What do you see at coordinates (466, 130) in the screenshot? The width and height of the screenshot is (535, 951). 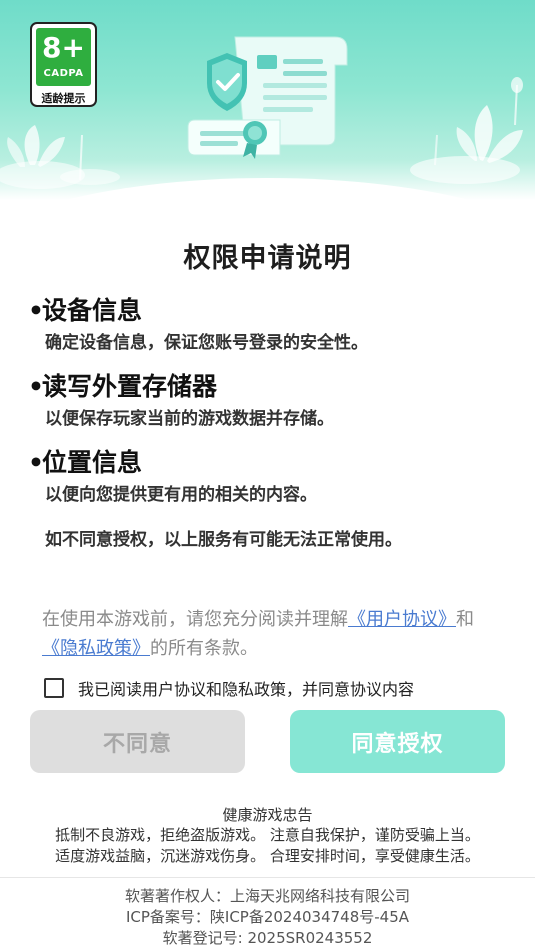 I see `lotus-decoration-right` at bounding box center [466, 130].